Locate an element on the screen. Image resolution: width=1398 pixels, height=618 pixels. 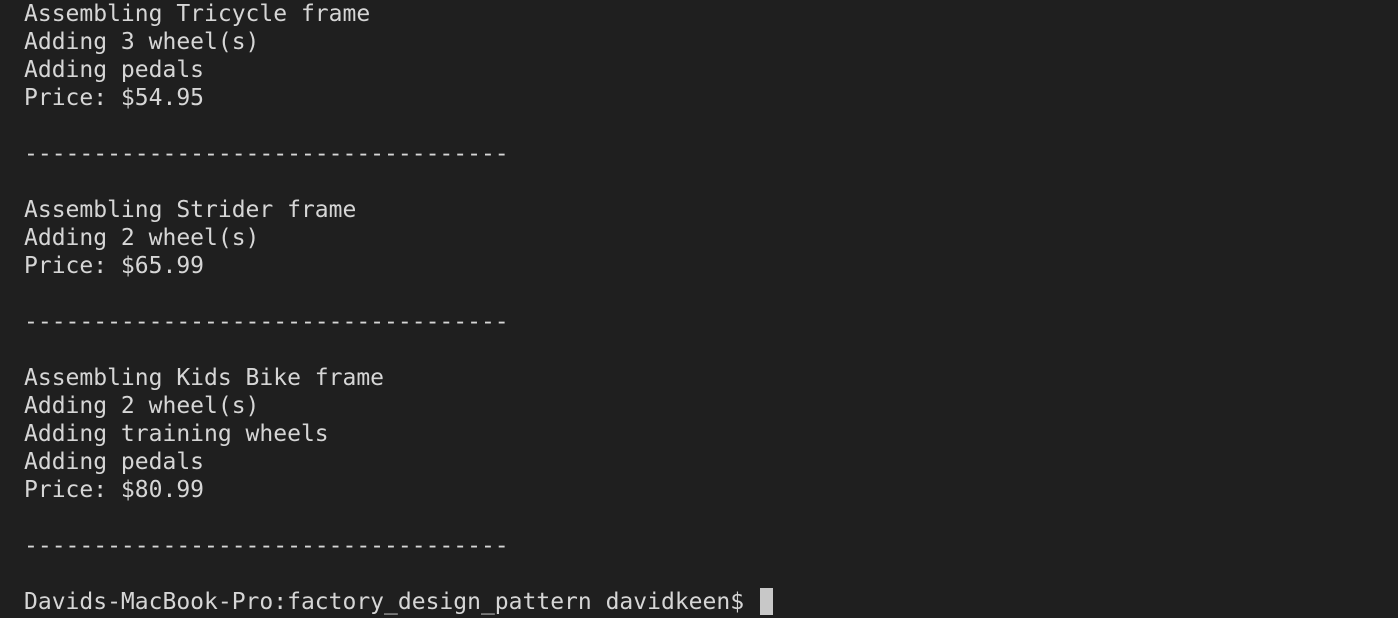
output-line: Price: $54.95 is located at coordinates (114, 98).